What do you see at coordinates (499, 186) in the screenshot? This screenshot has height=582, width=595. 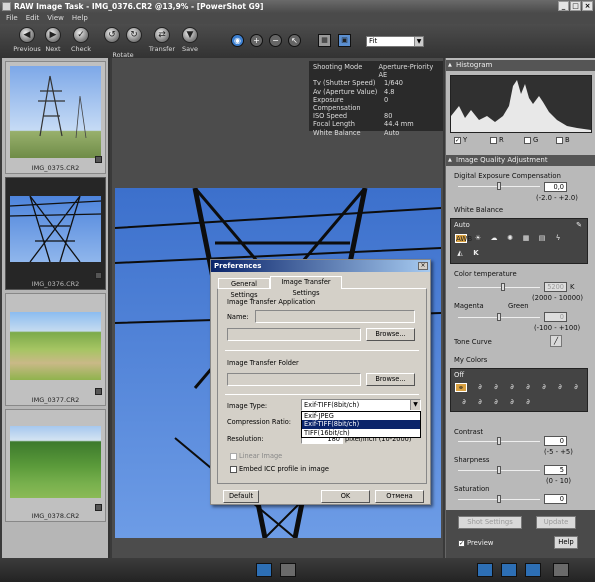 I see `exposure-slider` at bounding box center [499, 186].